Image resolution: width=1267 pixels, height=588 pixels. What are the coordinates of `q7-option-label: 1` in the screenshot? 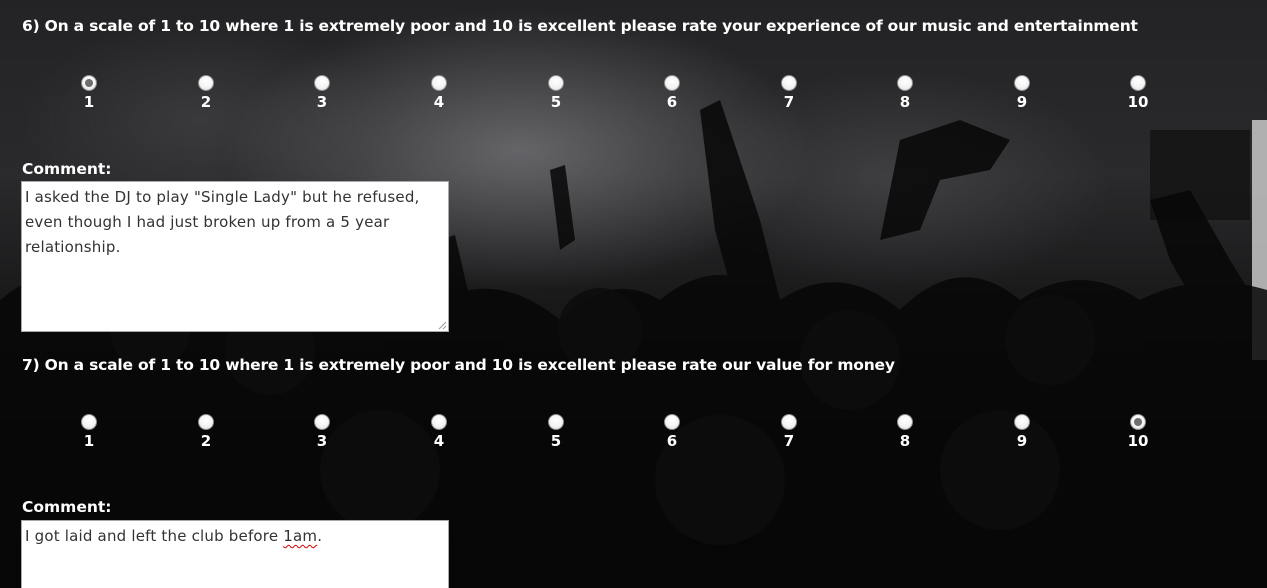 It's located at (89, 441).